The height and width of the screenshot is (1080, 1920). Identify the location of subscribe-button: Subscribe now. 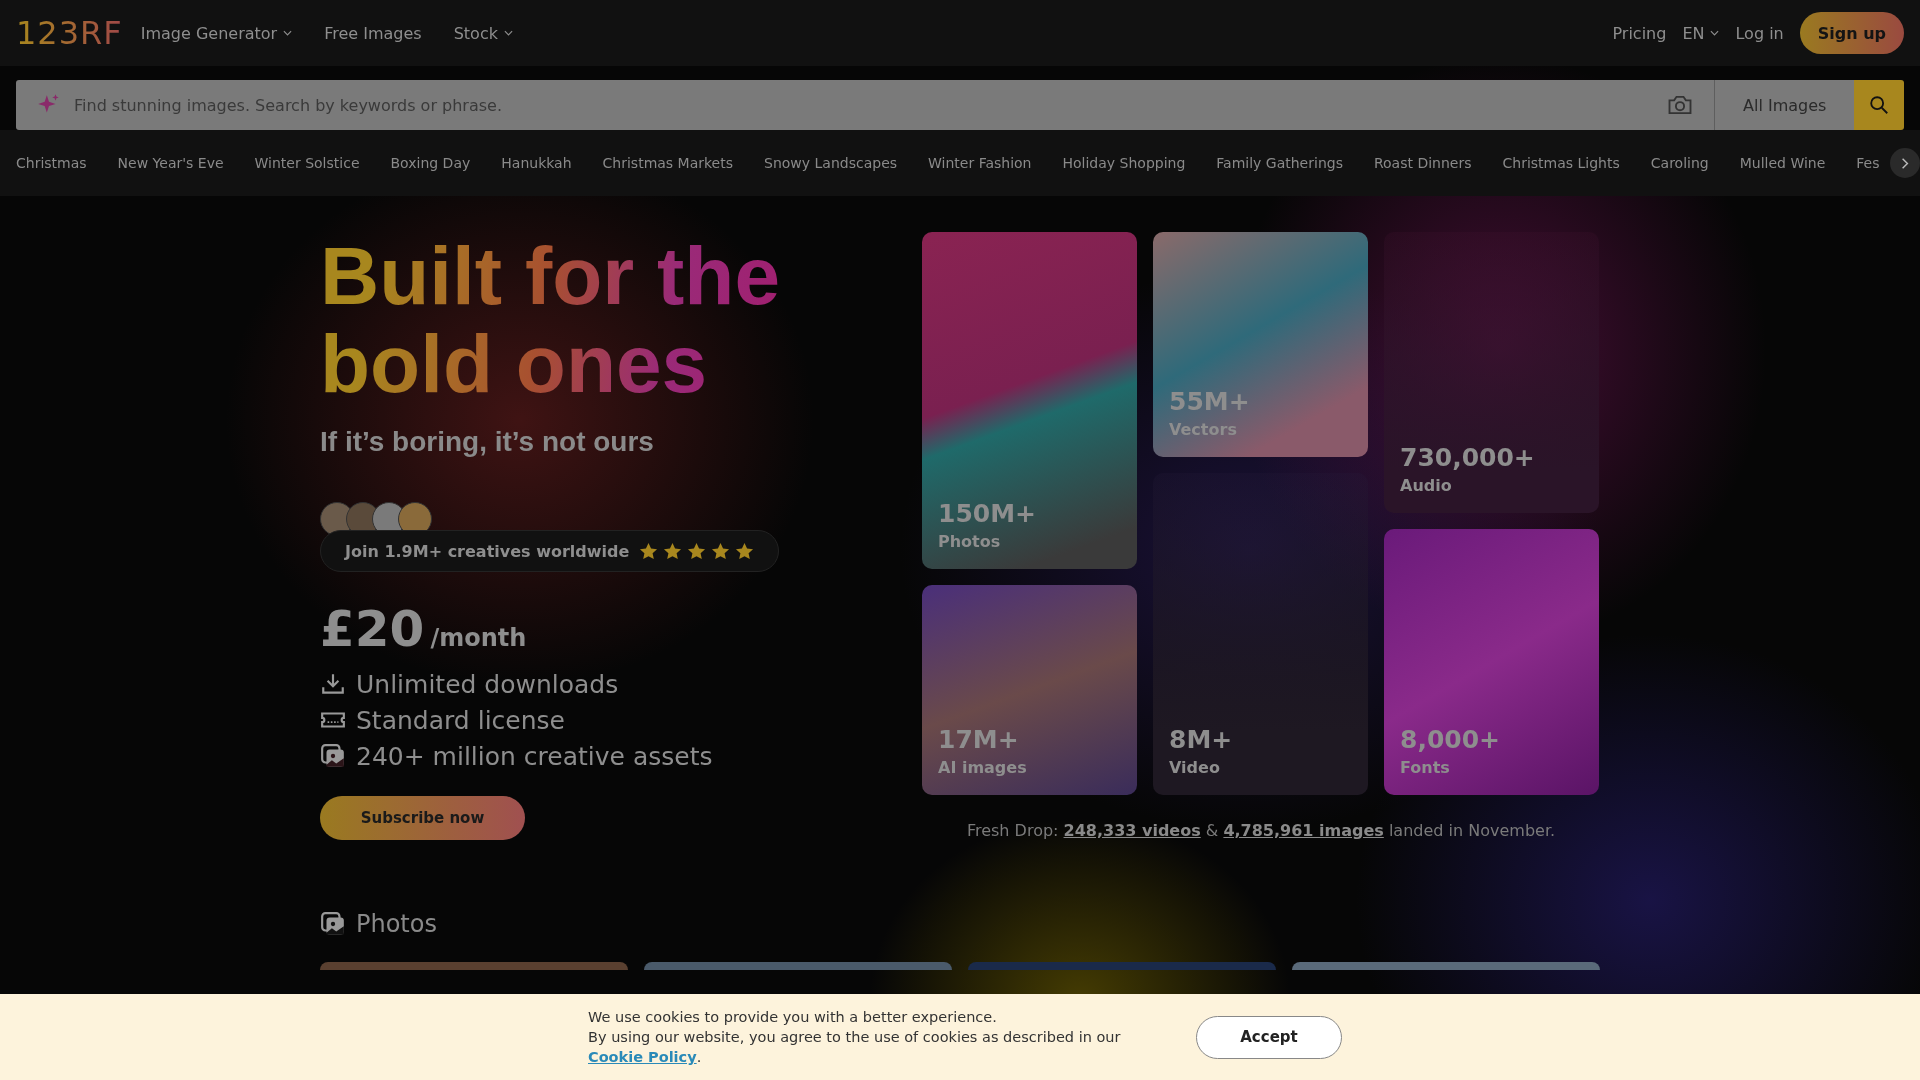
(422, 818).